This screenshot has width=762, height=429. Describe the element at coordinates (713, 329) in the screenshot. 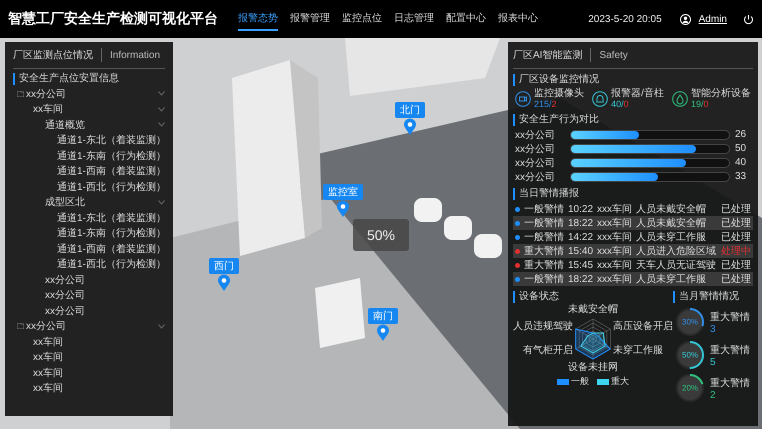

I see `alarm-count: 3` at that location.